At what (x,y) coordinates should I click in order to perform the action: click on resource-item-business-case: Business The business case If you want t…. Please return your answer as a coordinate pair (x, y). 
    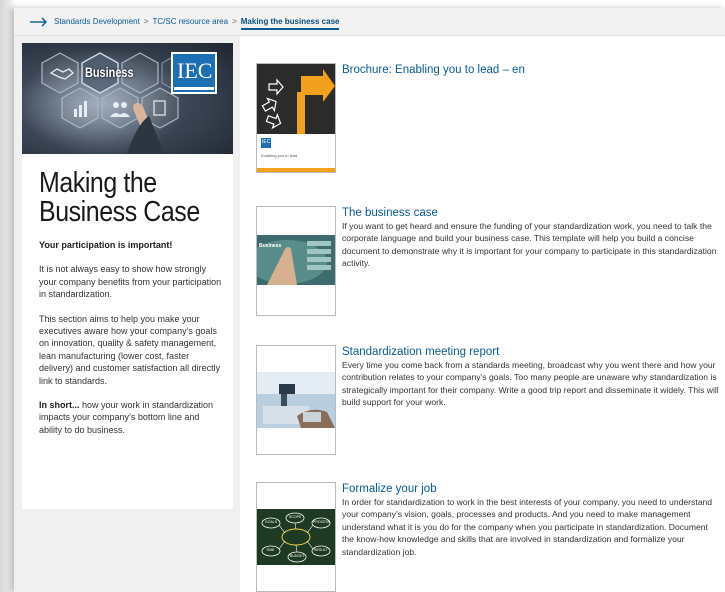
    Looking at the image, I should click on (490, 262).